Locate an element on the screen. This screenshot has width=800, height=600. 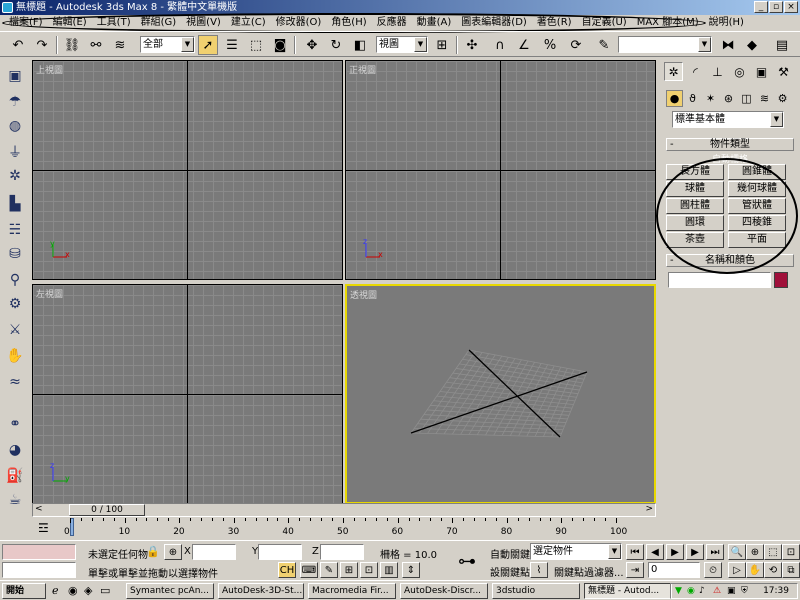
field-of-view-icon: ▷ is located at coordinates (737, 570).